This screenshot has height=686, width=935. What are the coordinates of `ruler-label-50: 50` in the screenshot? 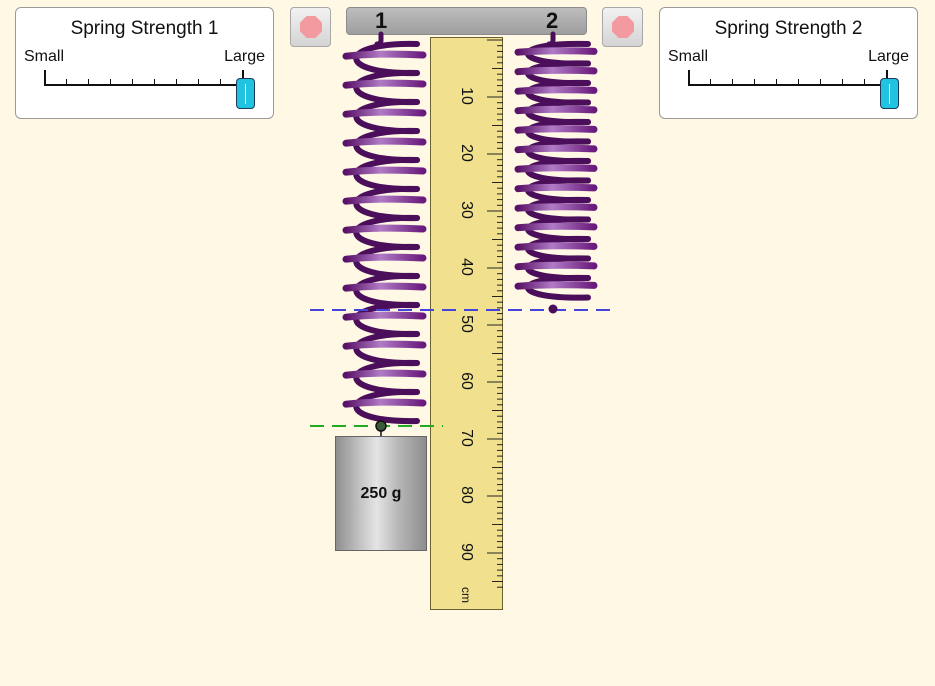 It's located at (466, 324).